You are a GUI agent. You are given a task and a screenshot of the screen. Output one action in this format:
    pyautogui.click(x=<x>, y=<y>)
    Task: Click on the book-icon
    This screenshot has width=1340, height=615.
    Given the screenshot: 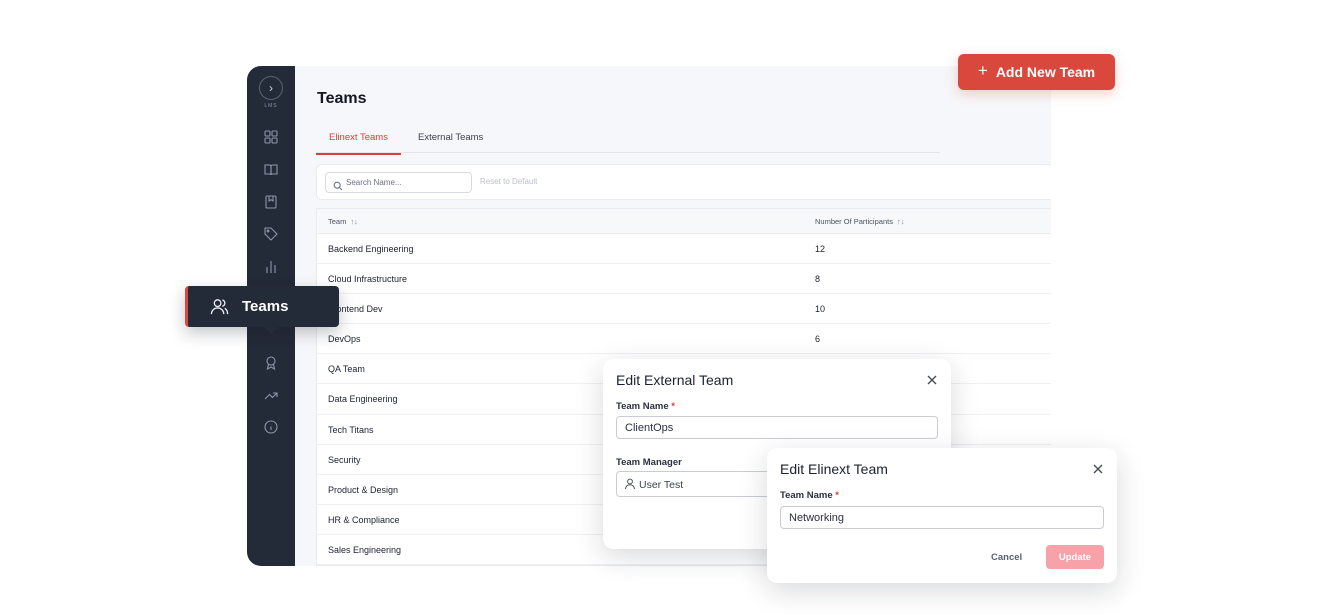 What is the action you would take?
    pyautogui.click(x=271, y=170)
    